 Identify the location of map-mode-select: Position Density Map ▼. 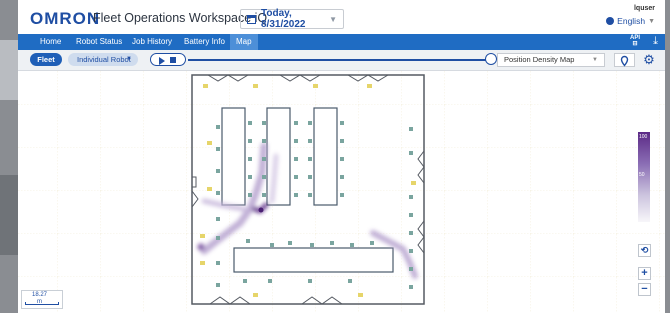
(551, 60).